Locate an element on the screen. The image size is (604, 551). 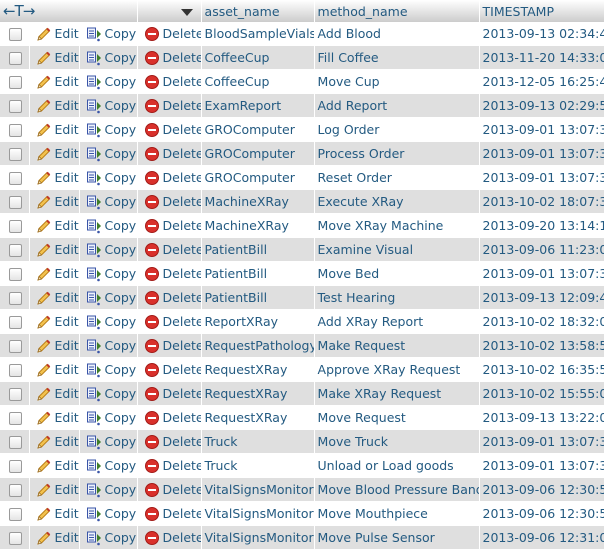
column-header-asset-name: asset_name is located at coordinates (258, 11).